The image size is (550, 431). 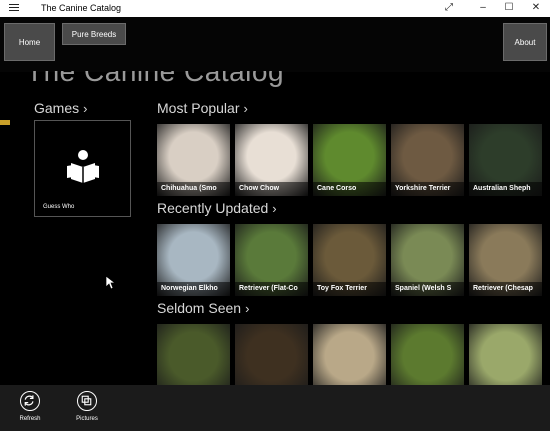 I want to click on seldom-seen-heading: Seldom Seen ›, so click(x=203, y=308).